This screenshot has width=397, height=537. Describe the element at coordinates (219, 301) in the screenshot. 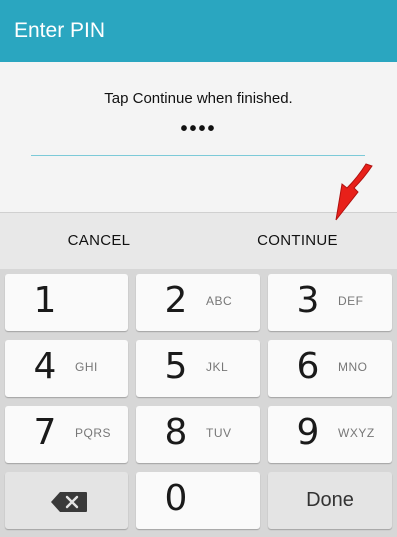

I see `key-letters: ABC` at that location.